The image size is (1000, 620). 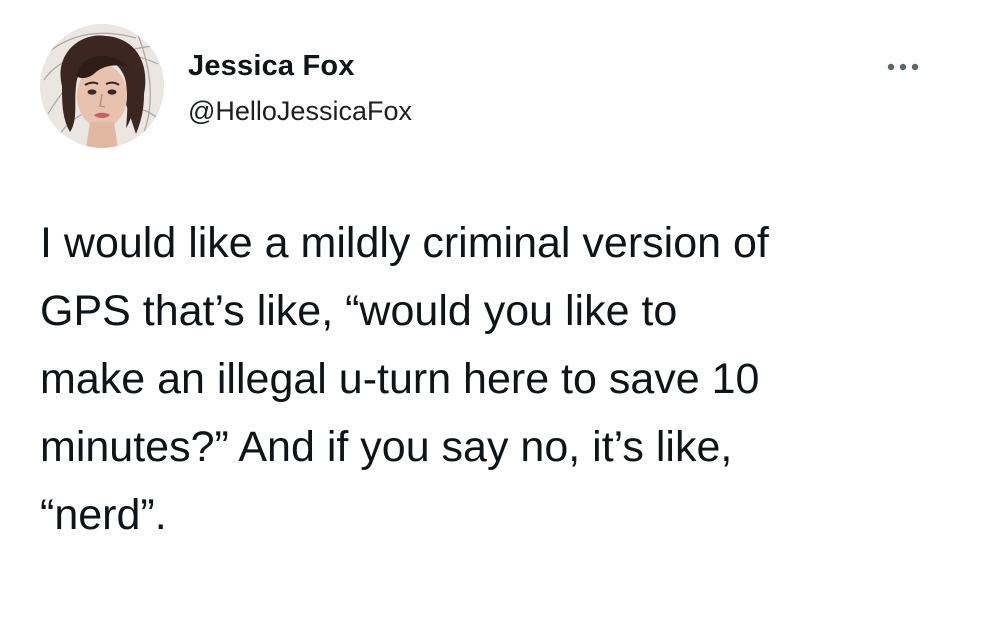 I want to click on ellipsis-icon, so click(x=903, y=67).